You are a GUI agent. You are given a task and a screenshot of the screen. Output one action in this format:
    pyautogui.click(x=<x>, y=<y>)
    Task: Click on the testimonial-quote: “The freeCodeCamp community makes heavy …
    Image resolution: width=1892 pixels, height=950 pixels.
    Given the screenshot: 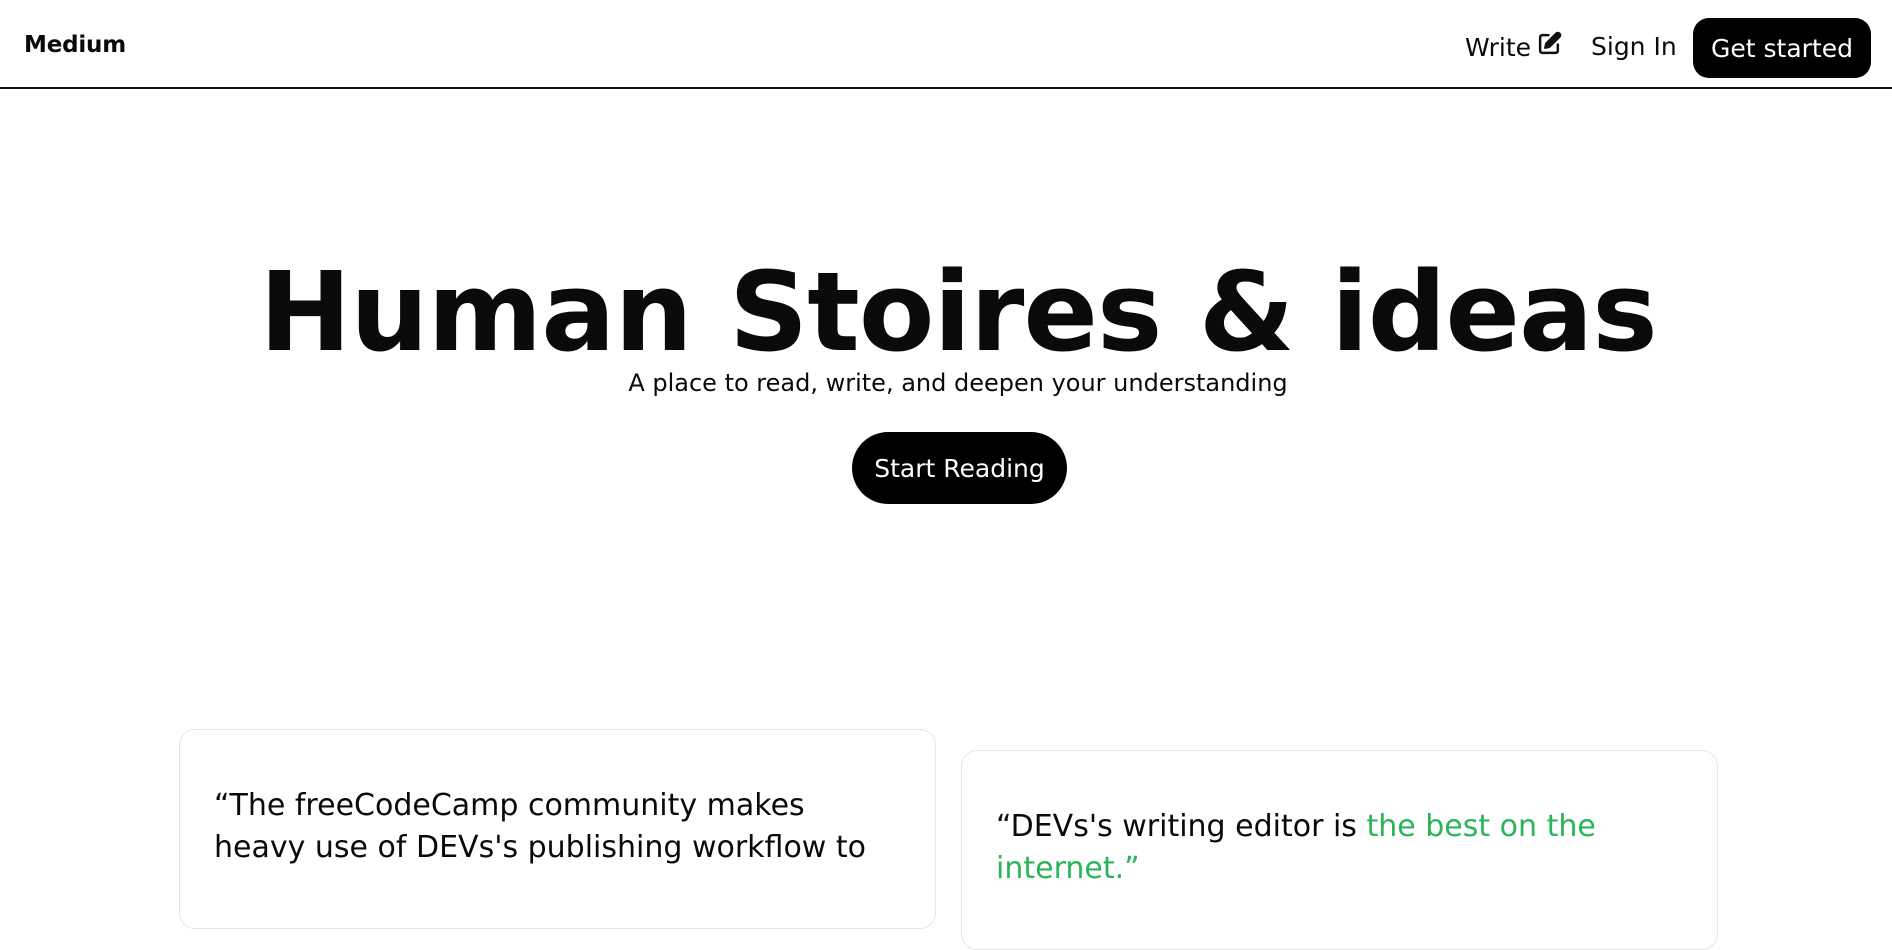 What is the action you would take?
    pyautogui.click(x=540, y=826)
    